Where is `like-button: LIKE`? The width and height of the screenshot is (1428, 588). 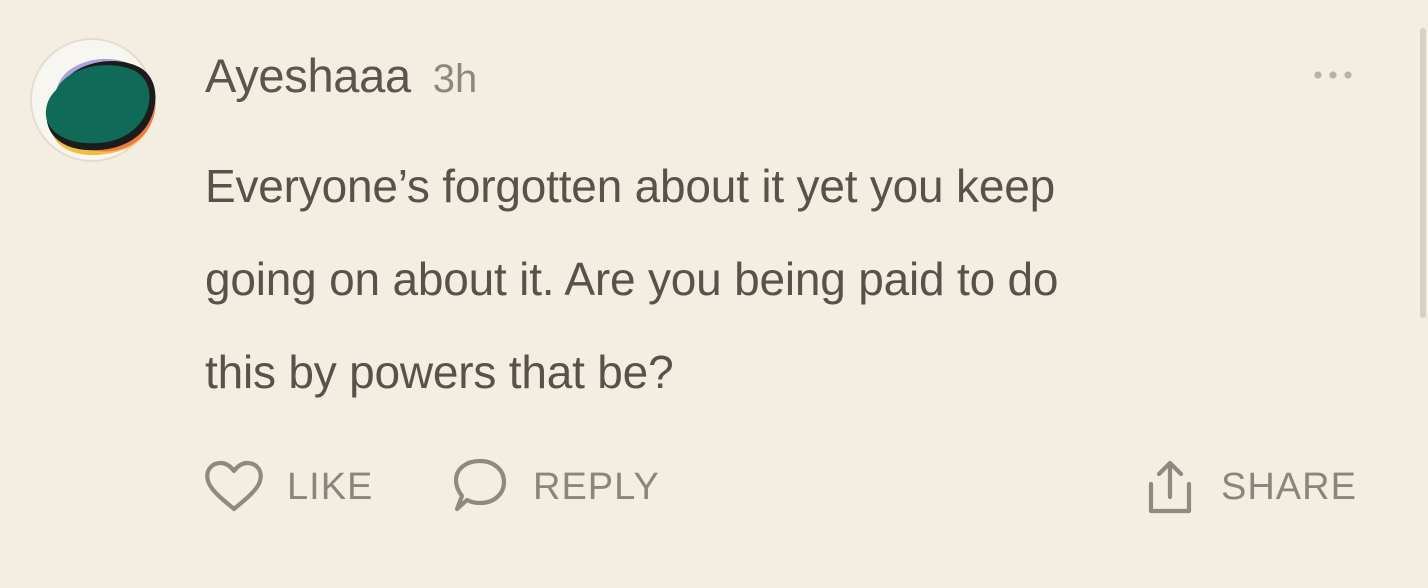
like-button: LIKE is located at coordinates (288, 487).